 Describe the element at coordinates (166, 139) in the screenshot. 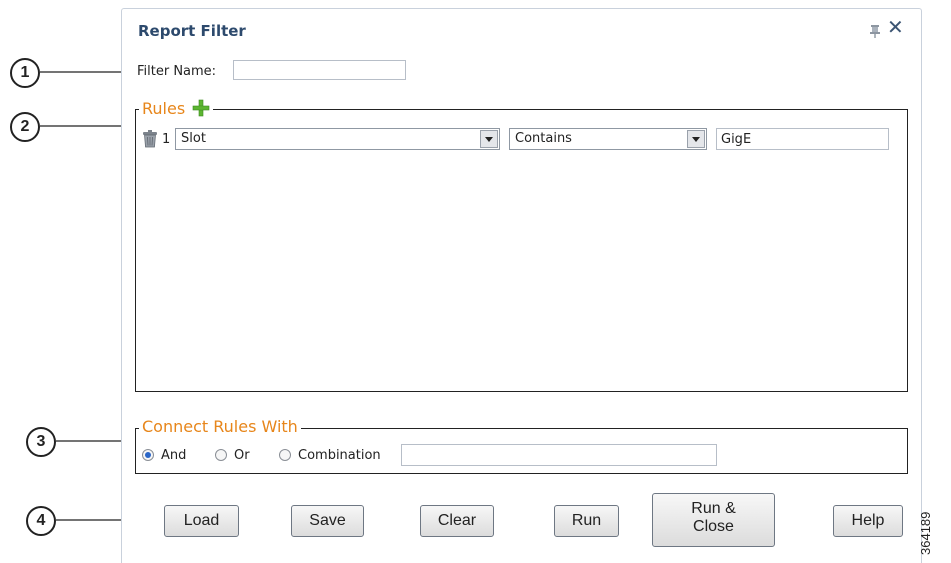

I see `rule-number: 1` at that location.